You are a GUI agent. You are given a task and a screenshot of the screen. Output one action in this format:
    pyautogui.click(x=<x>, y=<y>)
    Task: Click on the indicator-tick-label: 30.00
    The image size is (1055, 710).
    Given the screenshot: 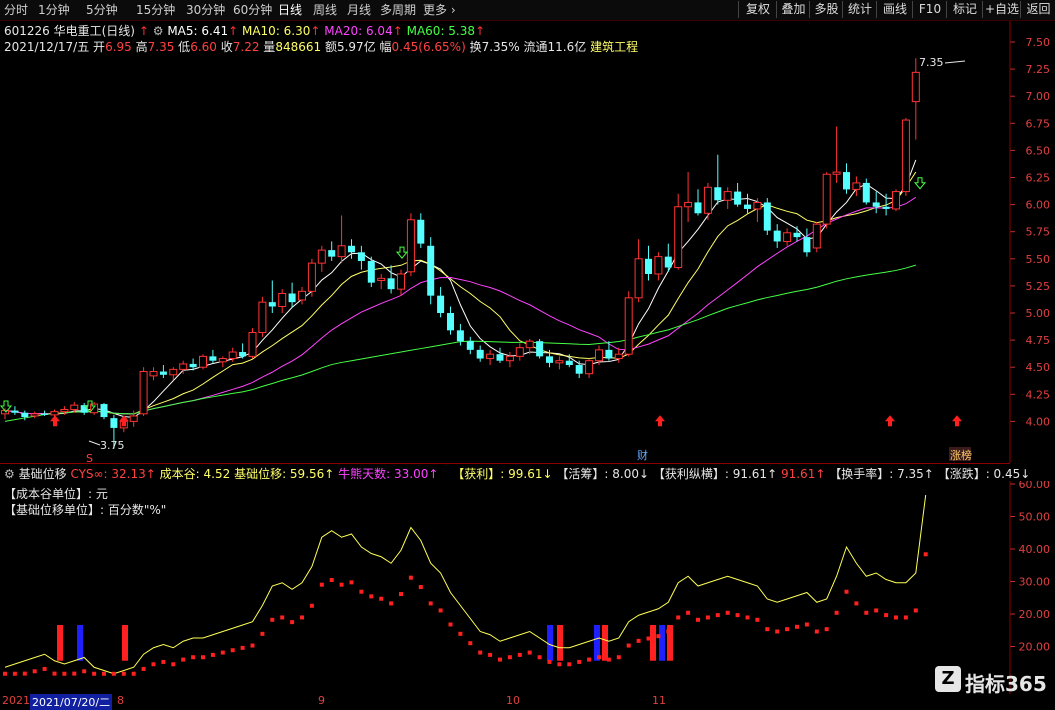 What is the action you would take?
    pyautogui.click(x=1035, y=582)
    